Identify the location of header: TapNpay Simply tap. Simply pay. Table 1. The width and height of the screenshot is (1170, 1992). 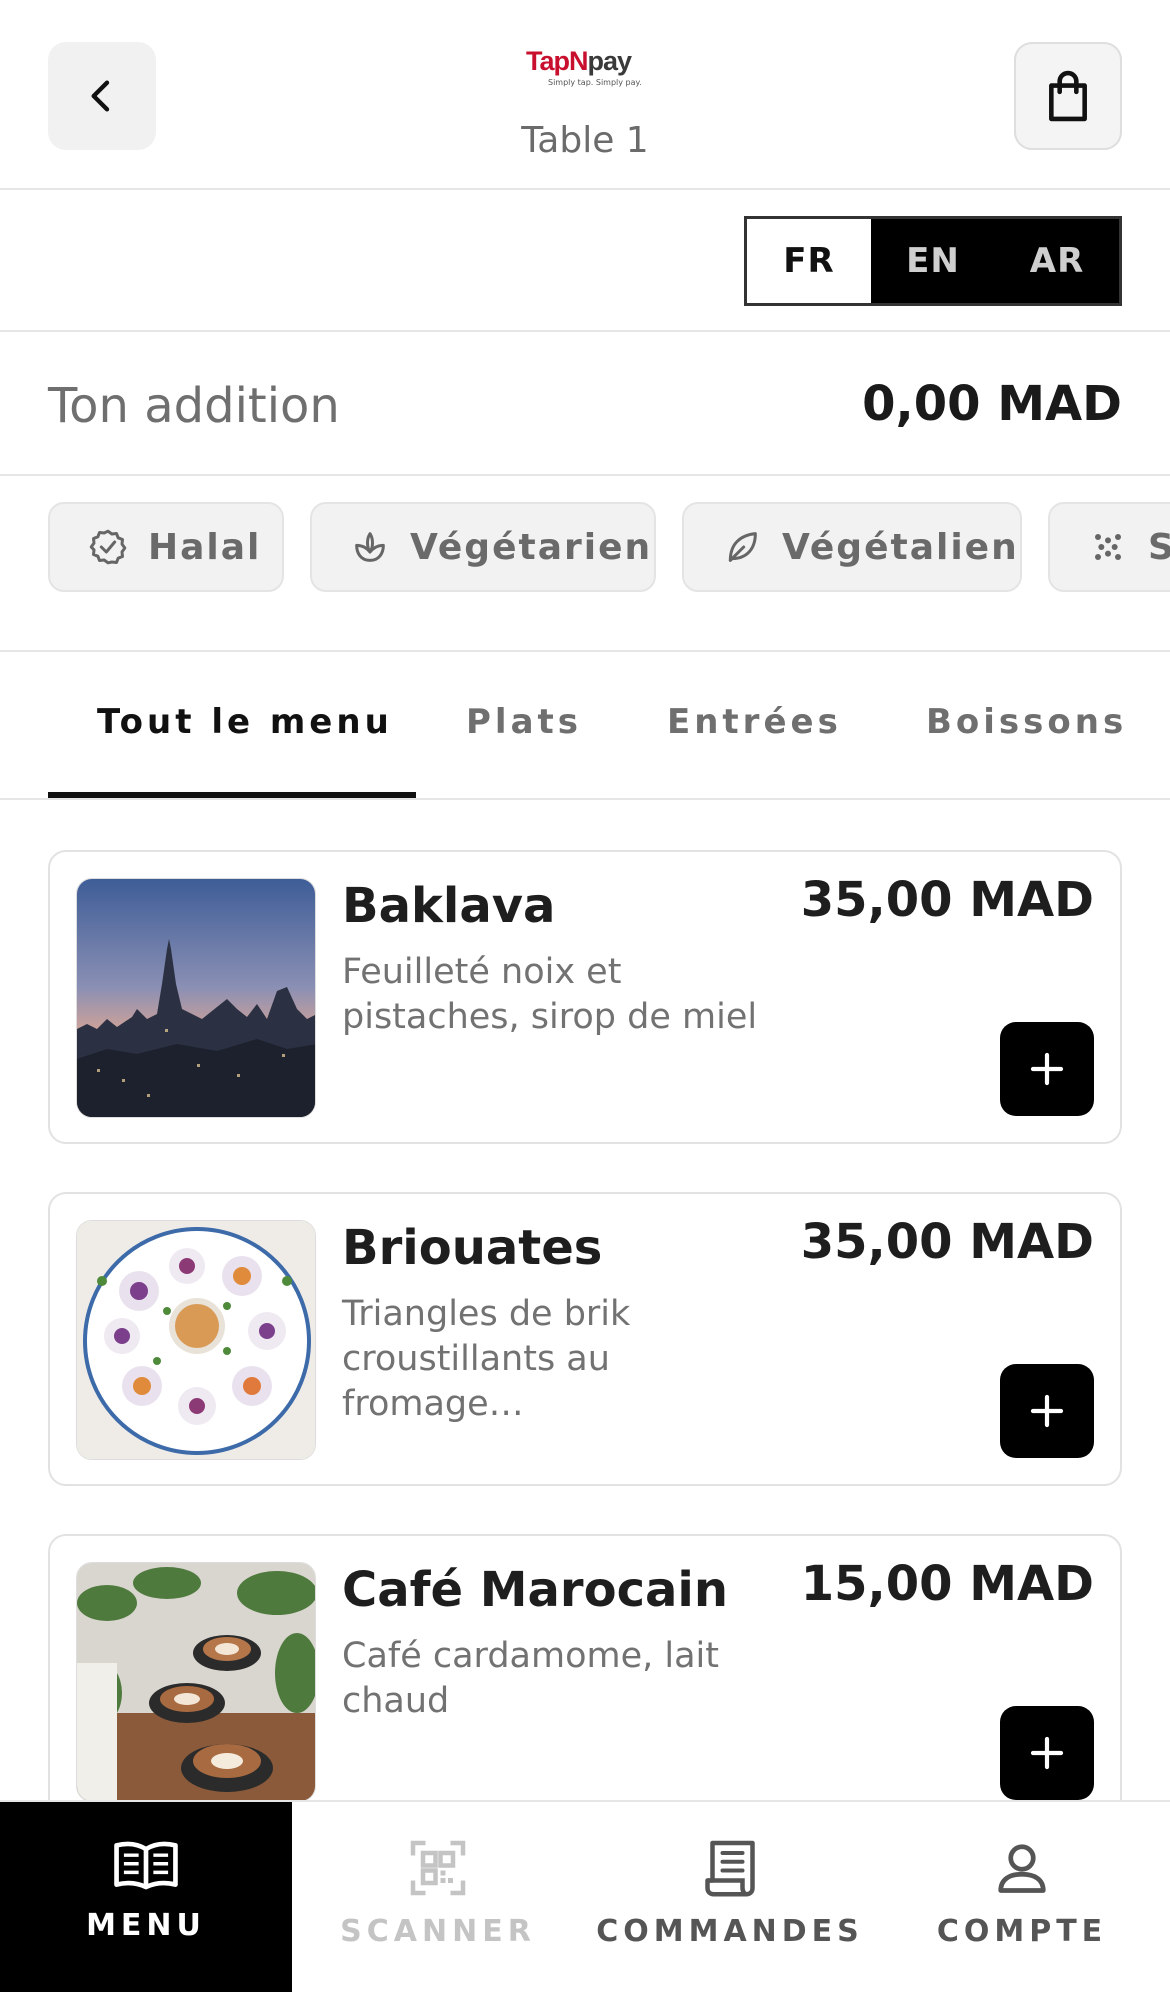
(585, 95).